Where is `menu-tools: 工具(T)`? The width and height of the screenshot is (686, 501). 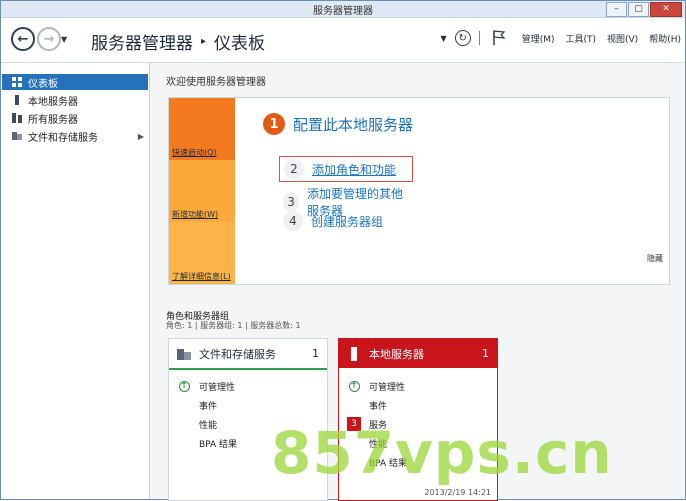
menu-tools: 工具(T) is located at coordinates (580, 38).